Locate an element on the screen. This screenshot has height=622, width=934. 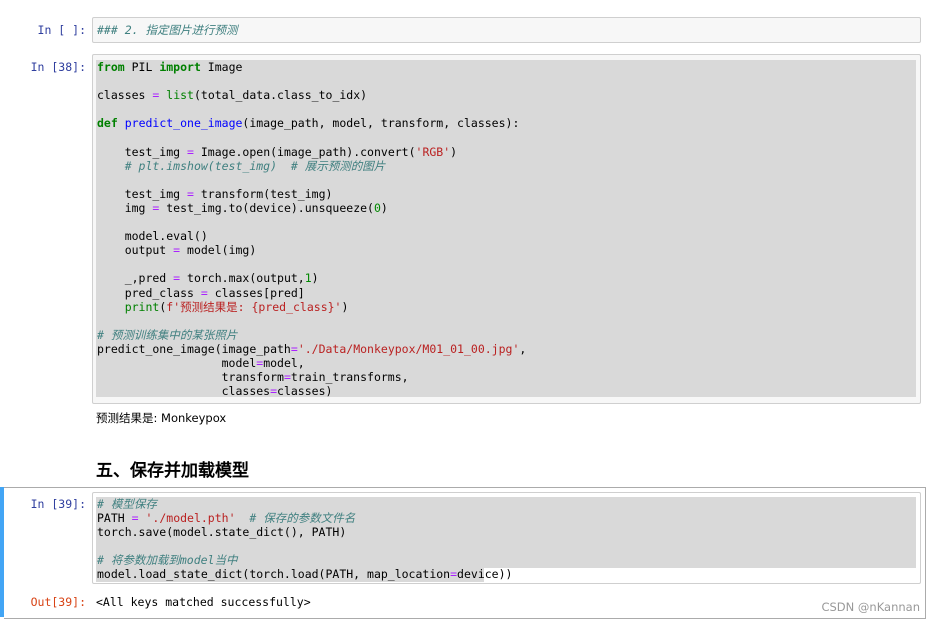
cell2-output: 预测结果是: Monkeypox is located at coordinates (161, 418).